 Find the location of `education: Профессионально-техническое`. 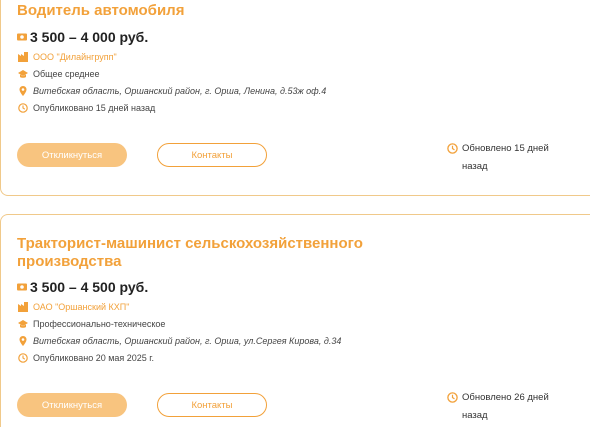

education: Профессионально-техническое is located at coordinates (99, 324).